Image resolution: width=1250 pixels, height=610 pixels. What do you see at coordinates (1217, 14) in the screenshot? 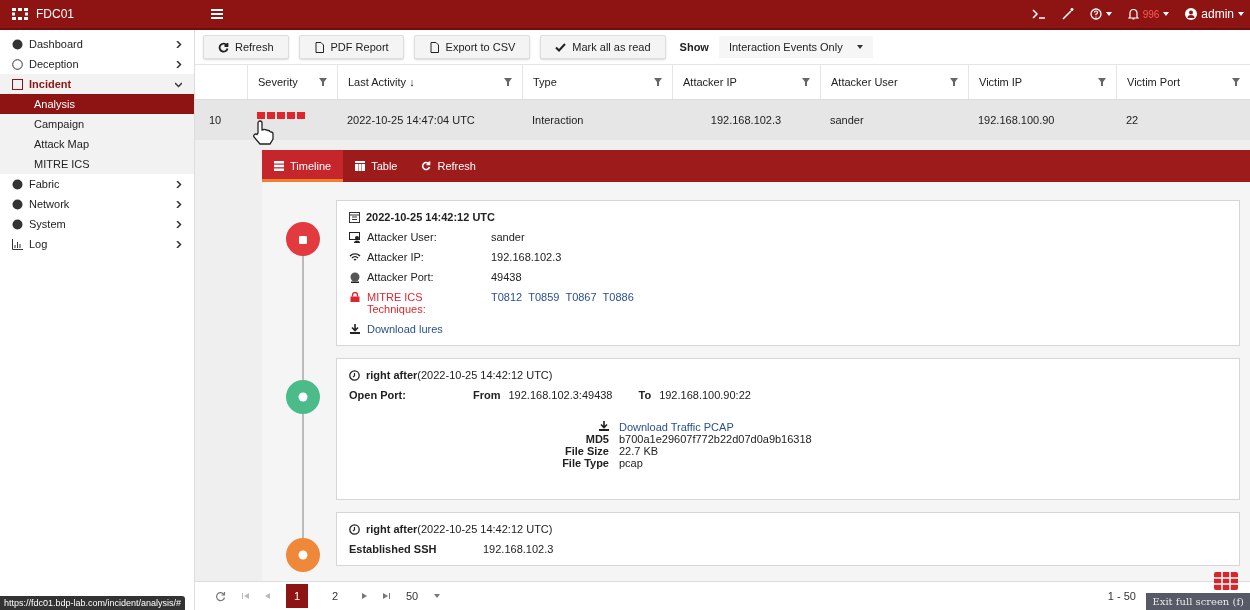
I see `user-menu: admin` at bounding box center [1217, 14].